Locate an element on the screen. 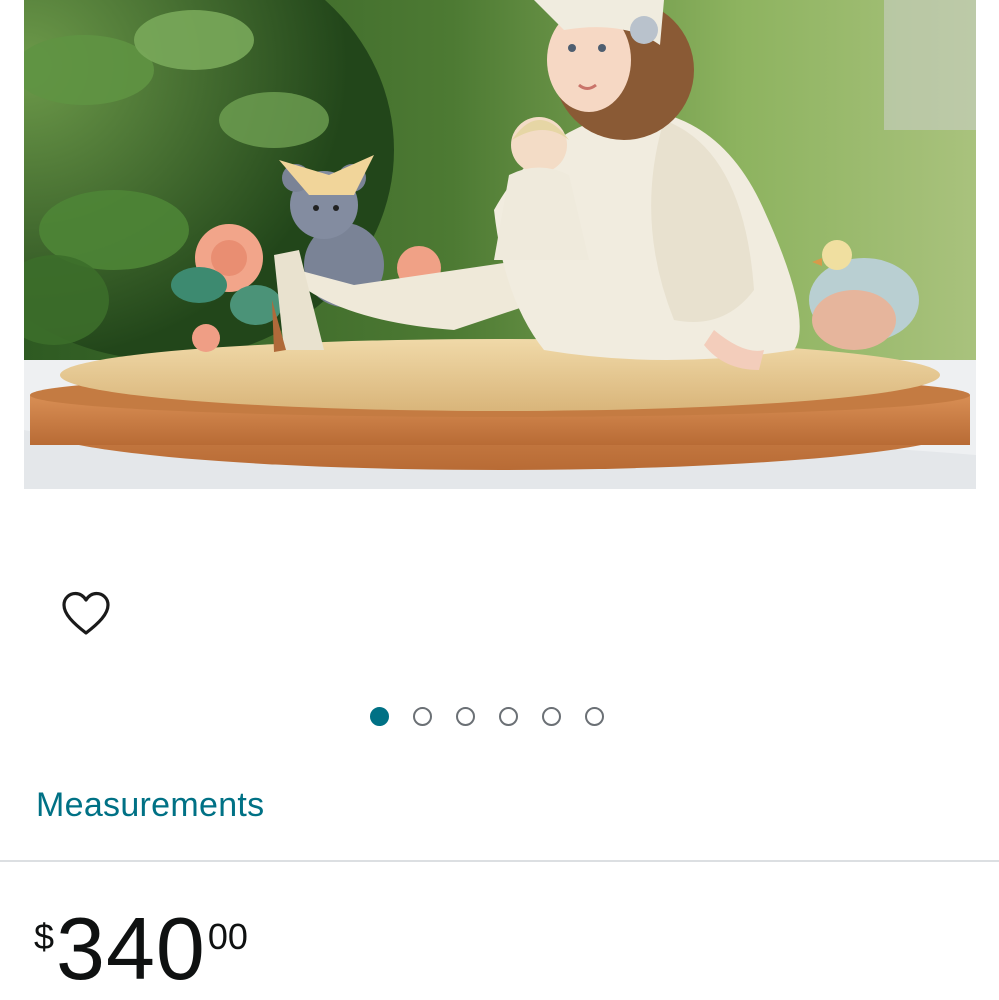 The image size is (999, 1000). price-currency-symbol: $ is located at coordinates (44, 936).